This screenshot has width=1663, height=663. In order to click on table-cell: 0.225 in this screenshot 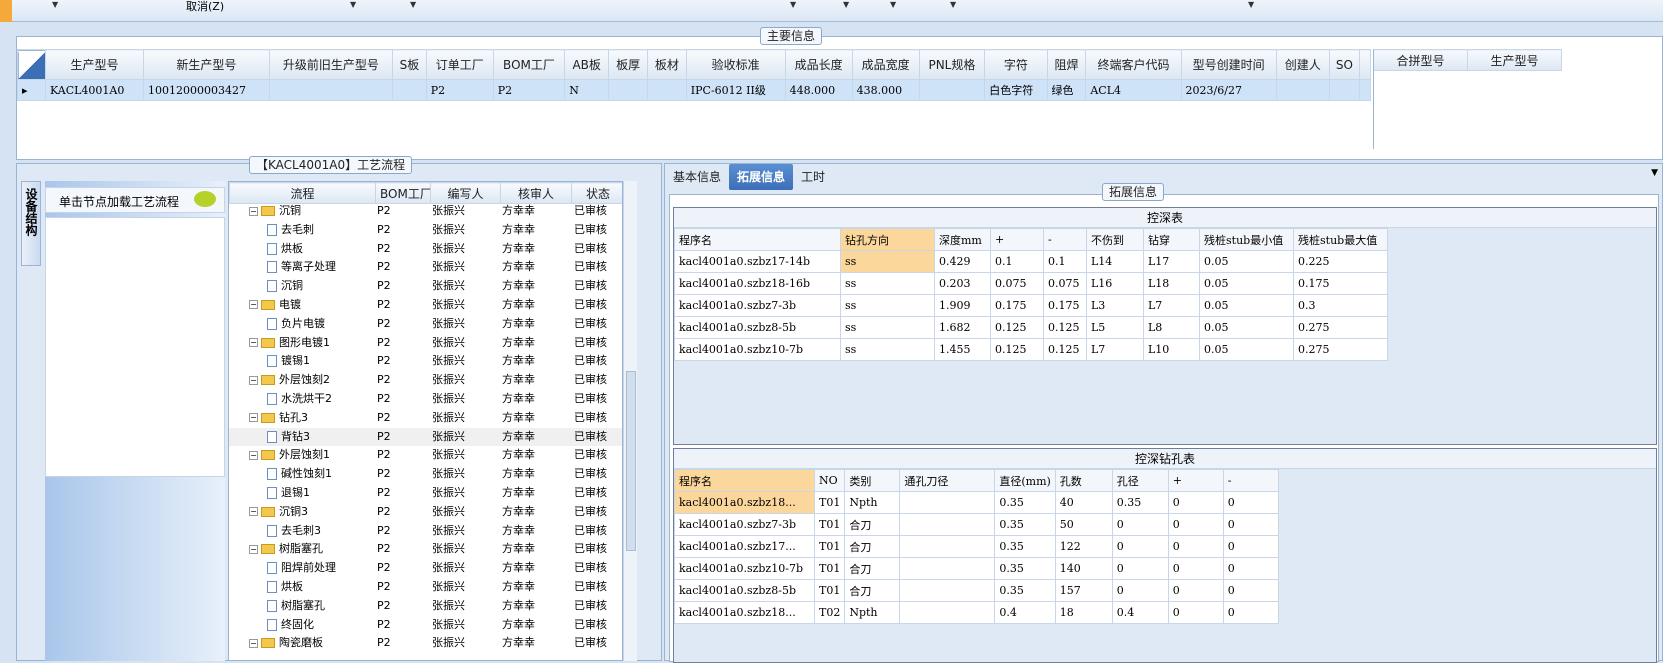, I will do `click(1340, 261)`.